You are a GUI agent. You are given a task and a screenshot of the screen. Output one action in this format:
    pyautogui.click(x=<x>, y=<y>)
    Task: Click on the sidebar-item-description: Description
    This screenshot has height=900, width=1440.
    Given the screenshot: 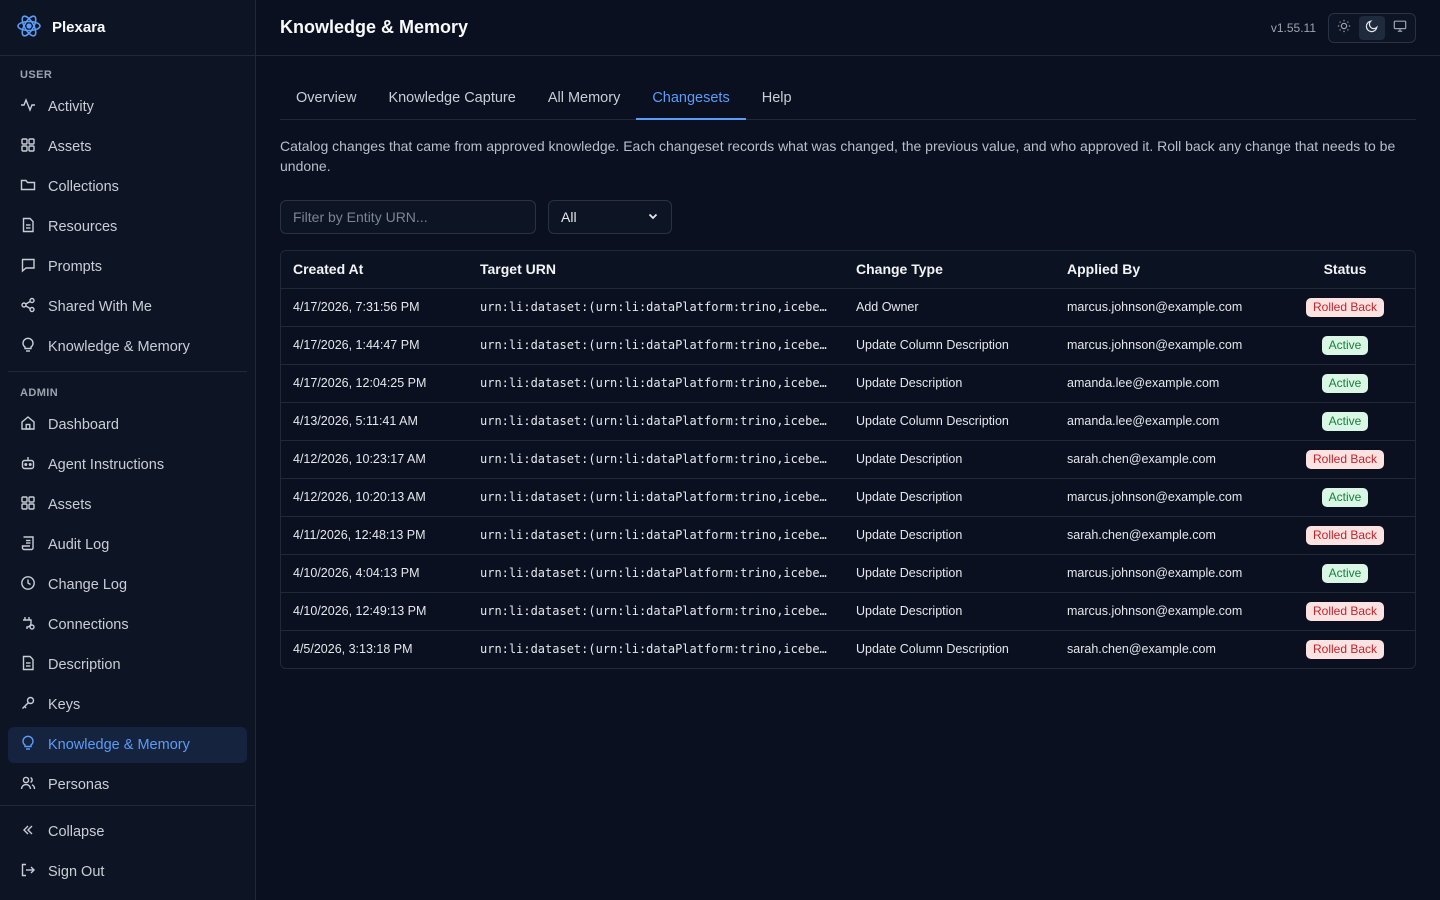 What is the action you would take?
    pyautogui.click(x=127, y=665)
    